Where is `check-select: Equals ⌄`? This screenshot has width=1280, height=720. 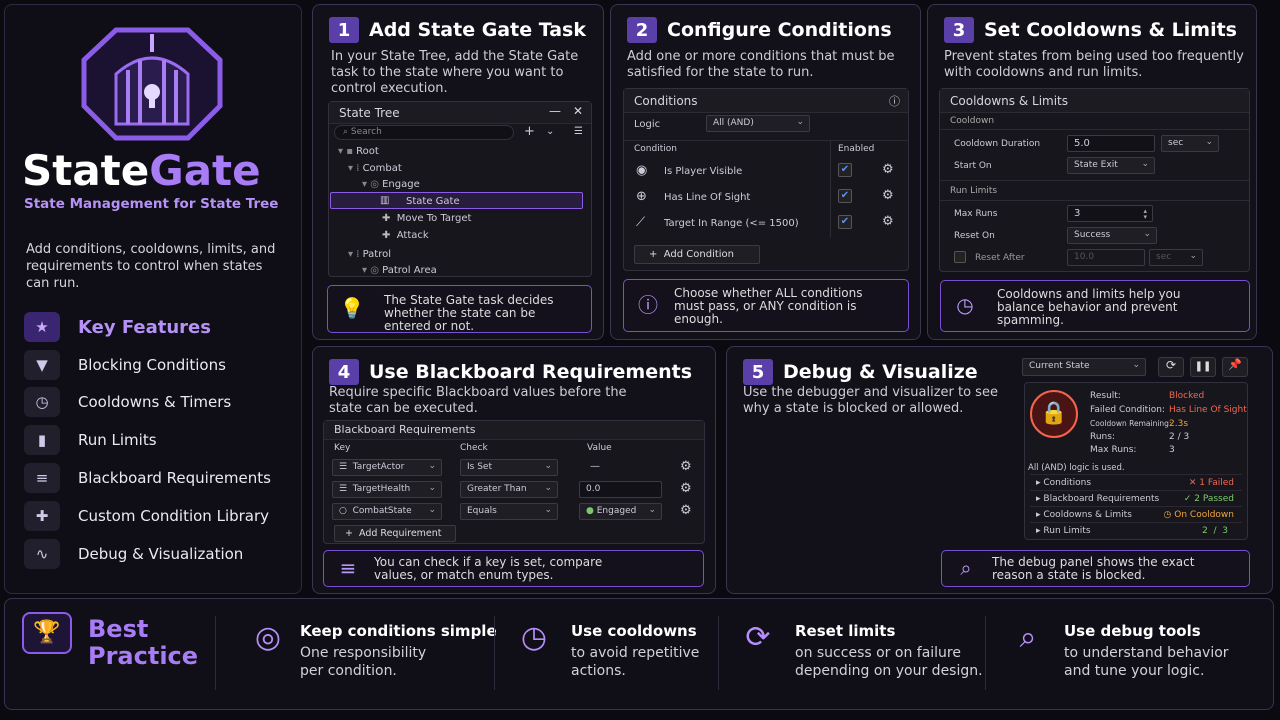 check-select: Equals ⌄ is located at coordinates (509, 511).